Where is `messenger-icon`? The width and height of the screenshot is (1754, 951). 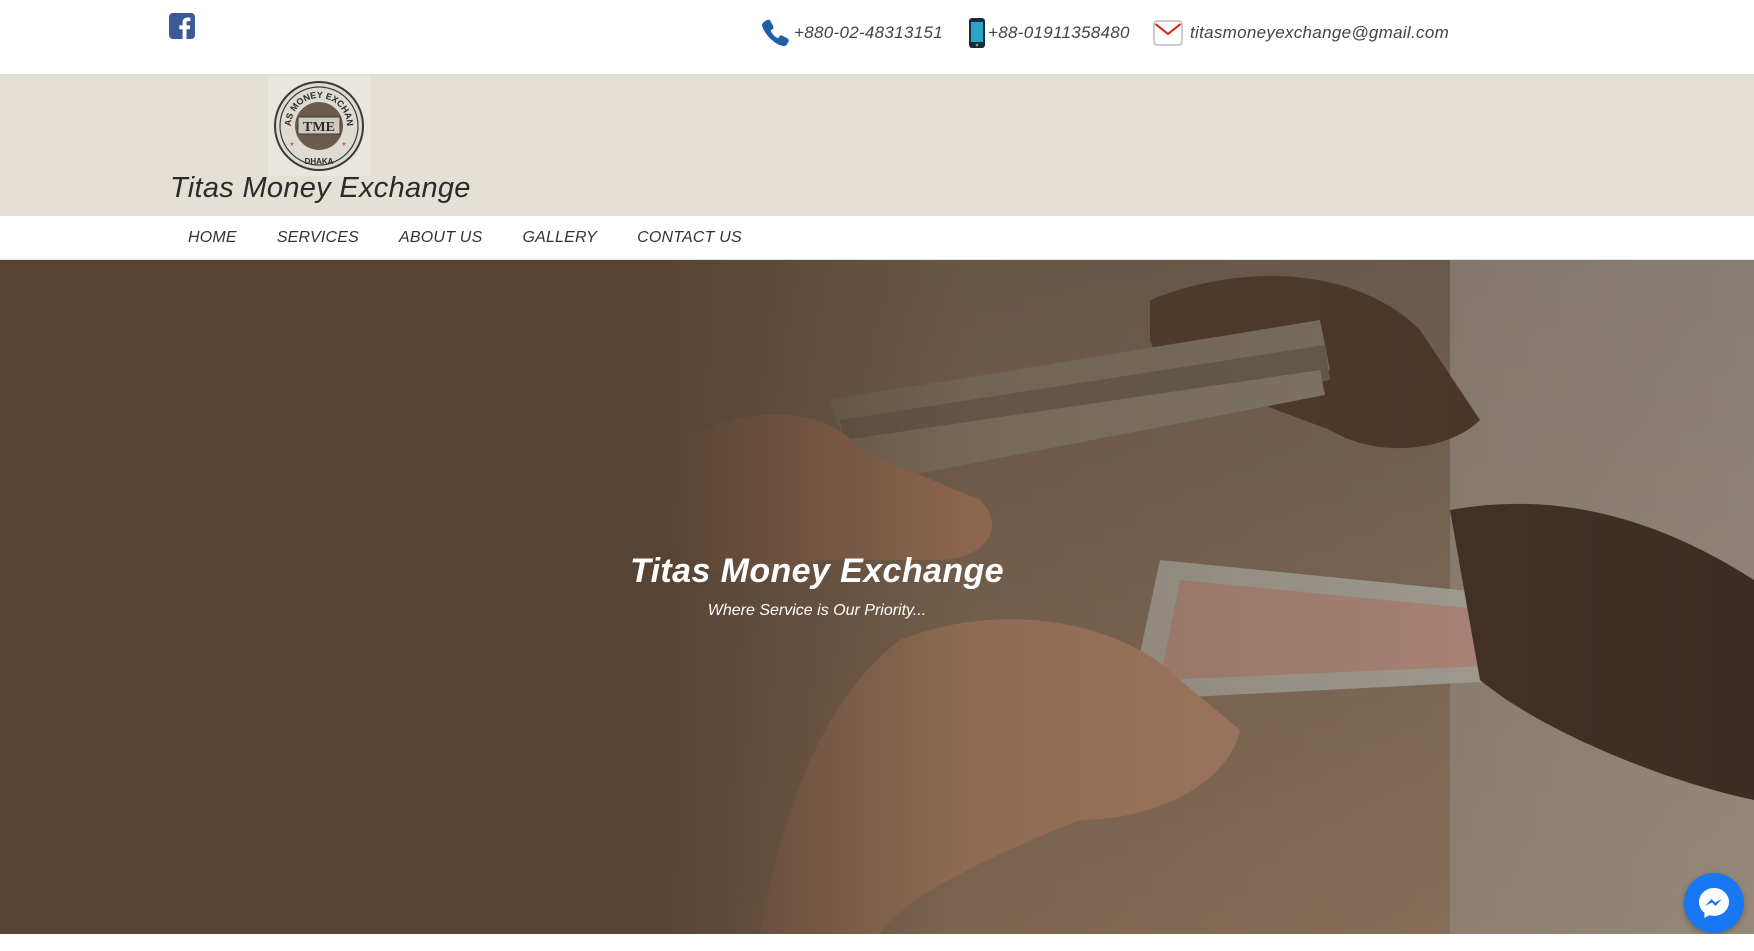 messenger-icon is located at coordinates (1714, 903).